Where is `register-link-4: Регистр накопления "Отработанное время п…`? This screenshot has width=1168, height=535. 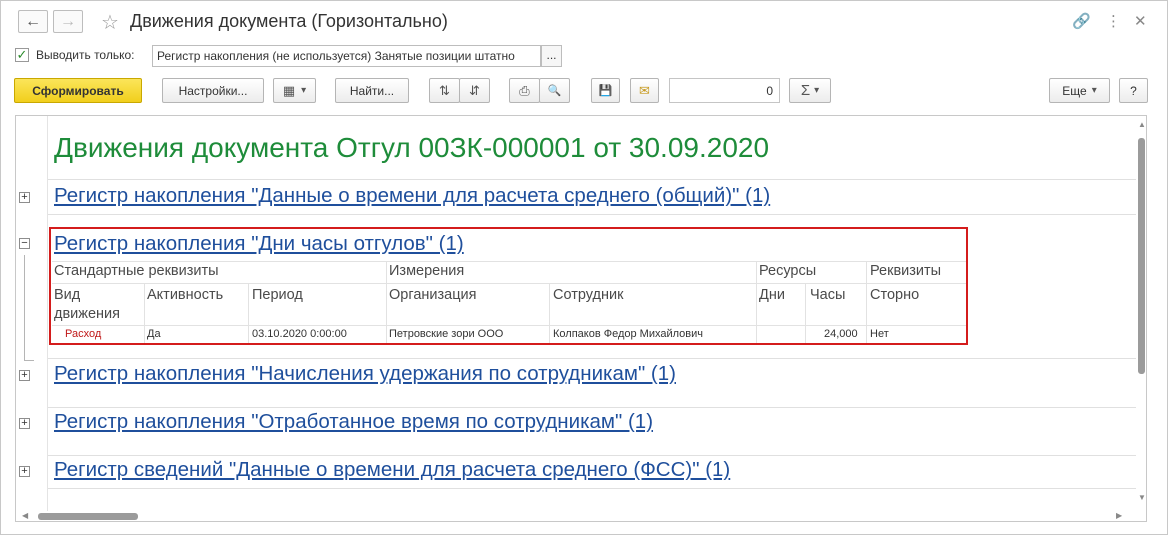
register-link-4: Регистр накопления "Отработанное время п… is located at coordinates (353, 422).